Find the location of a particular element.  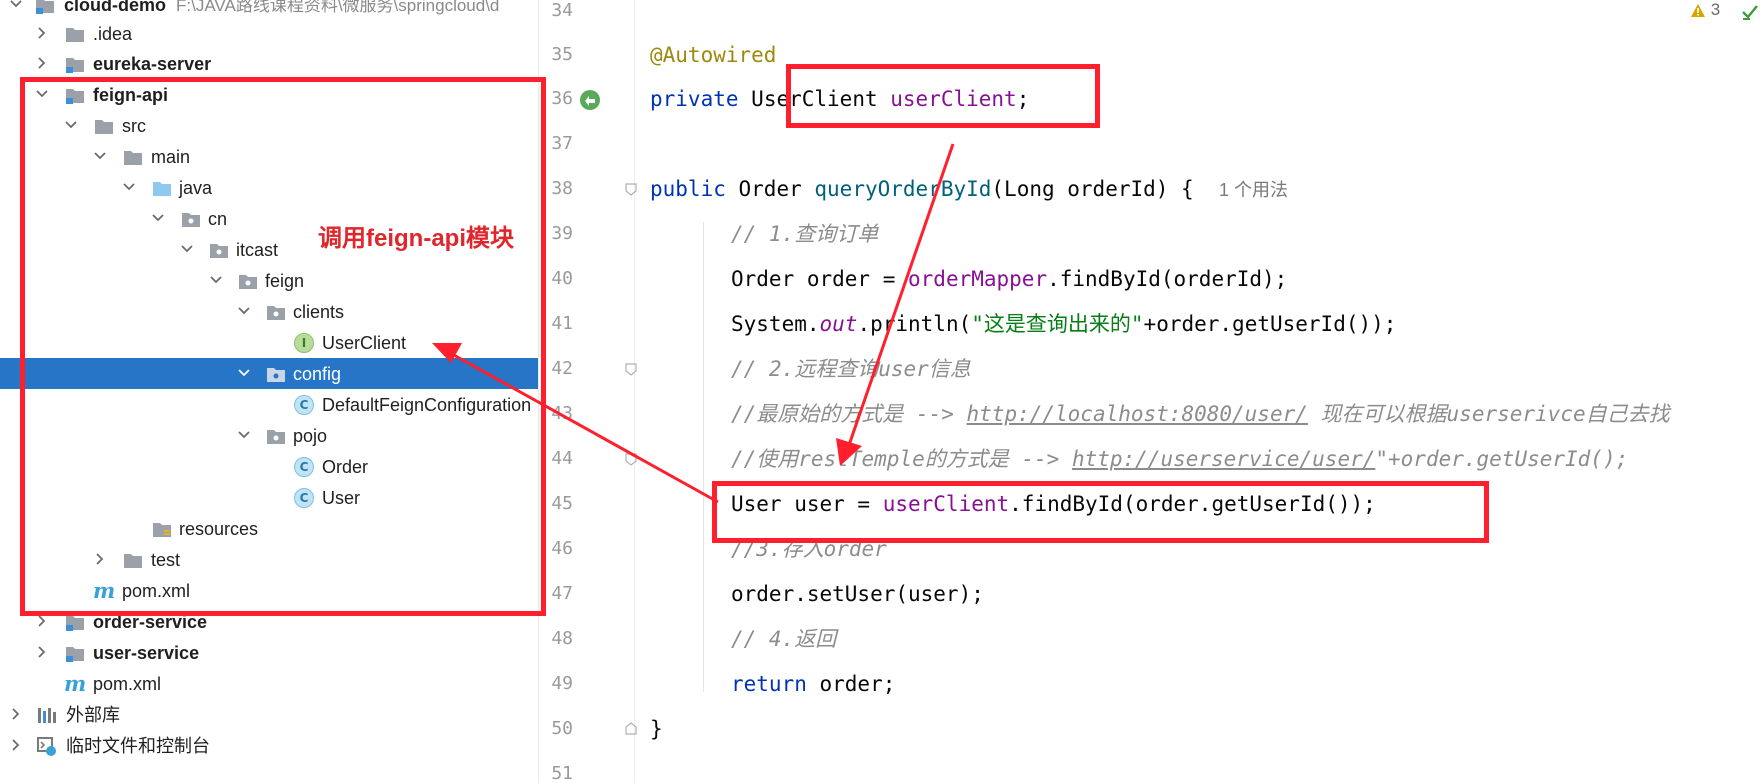

tree-item-label: 临时文件和控制台 is located at coordinates (138, 746).